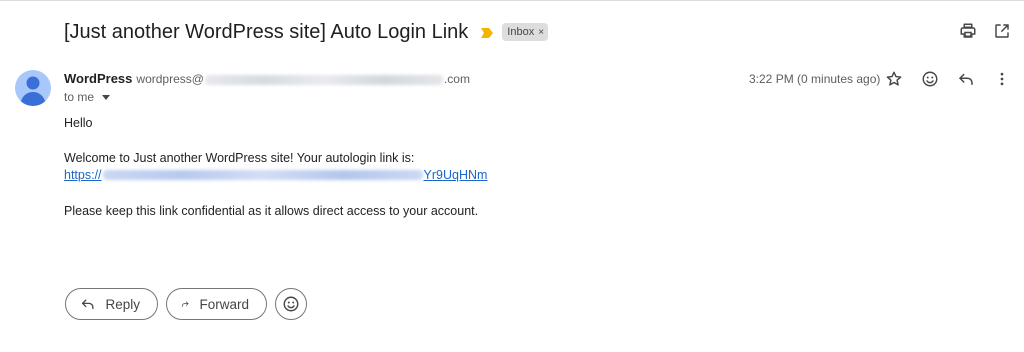  Describe the element at coordinates (79, 97) in the screenshot. I see `recipients-text: to me` at that location.